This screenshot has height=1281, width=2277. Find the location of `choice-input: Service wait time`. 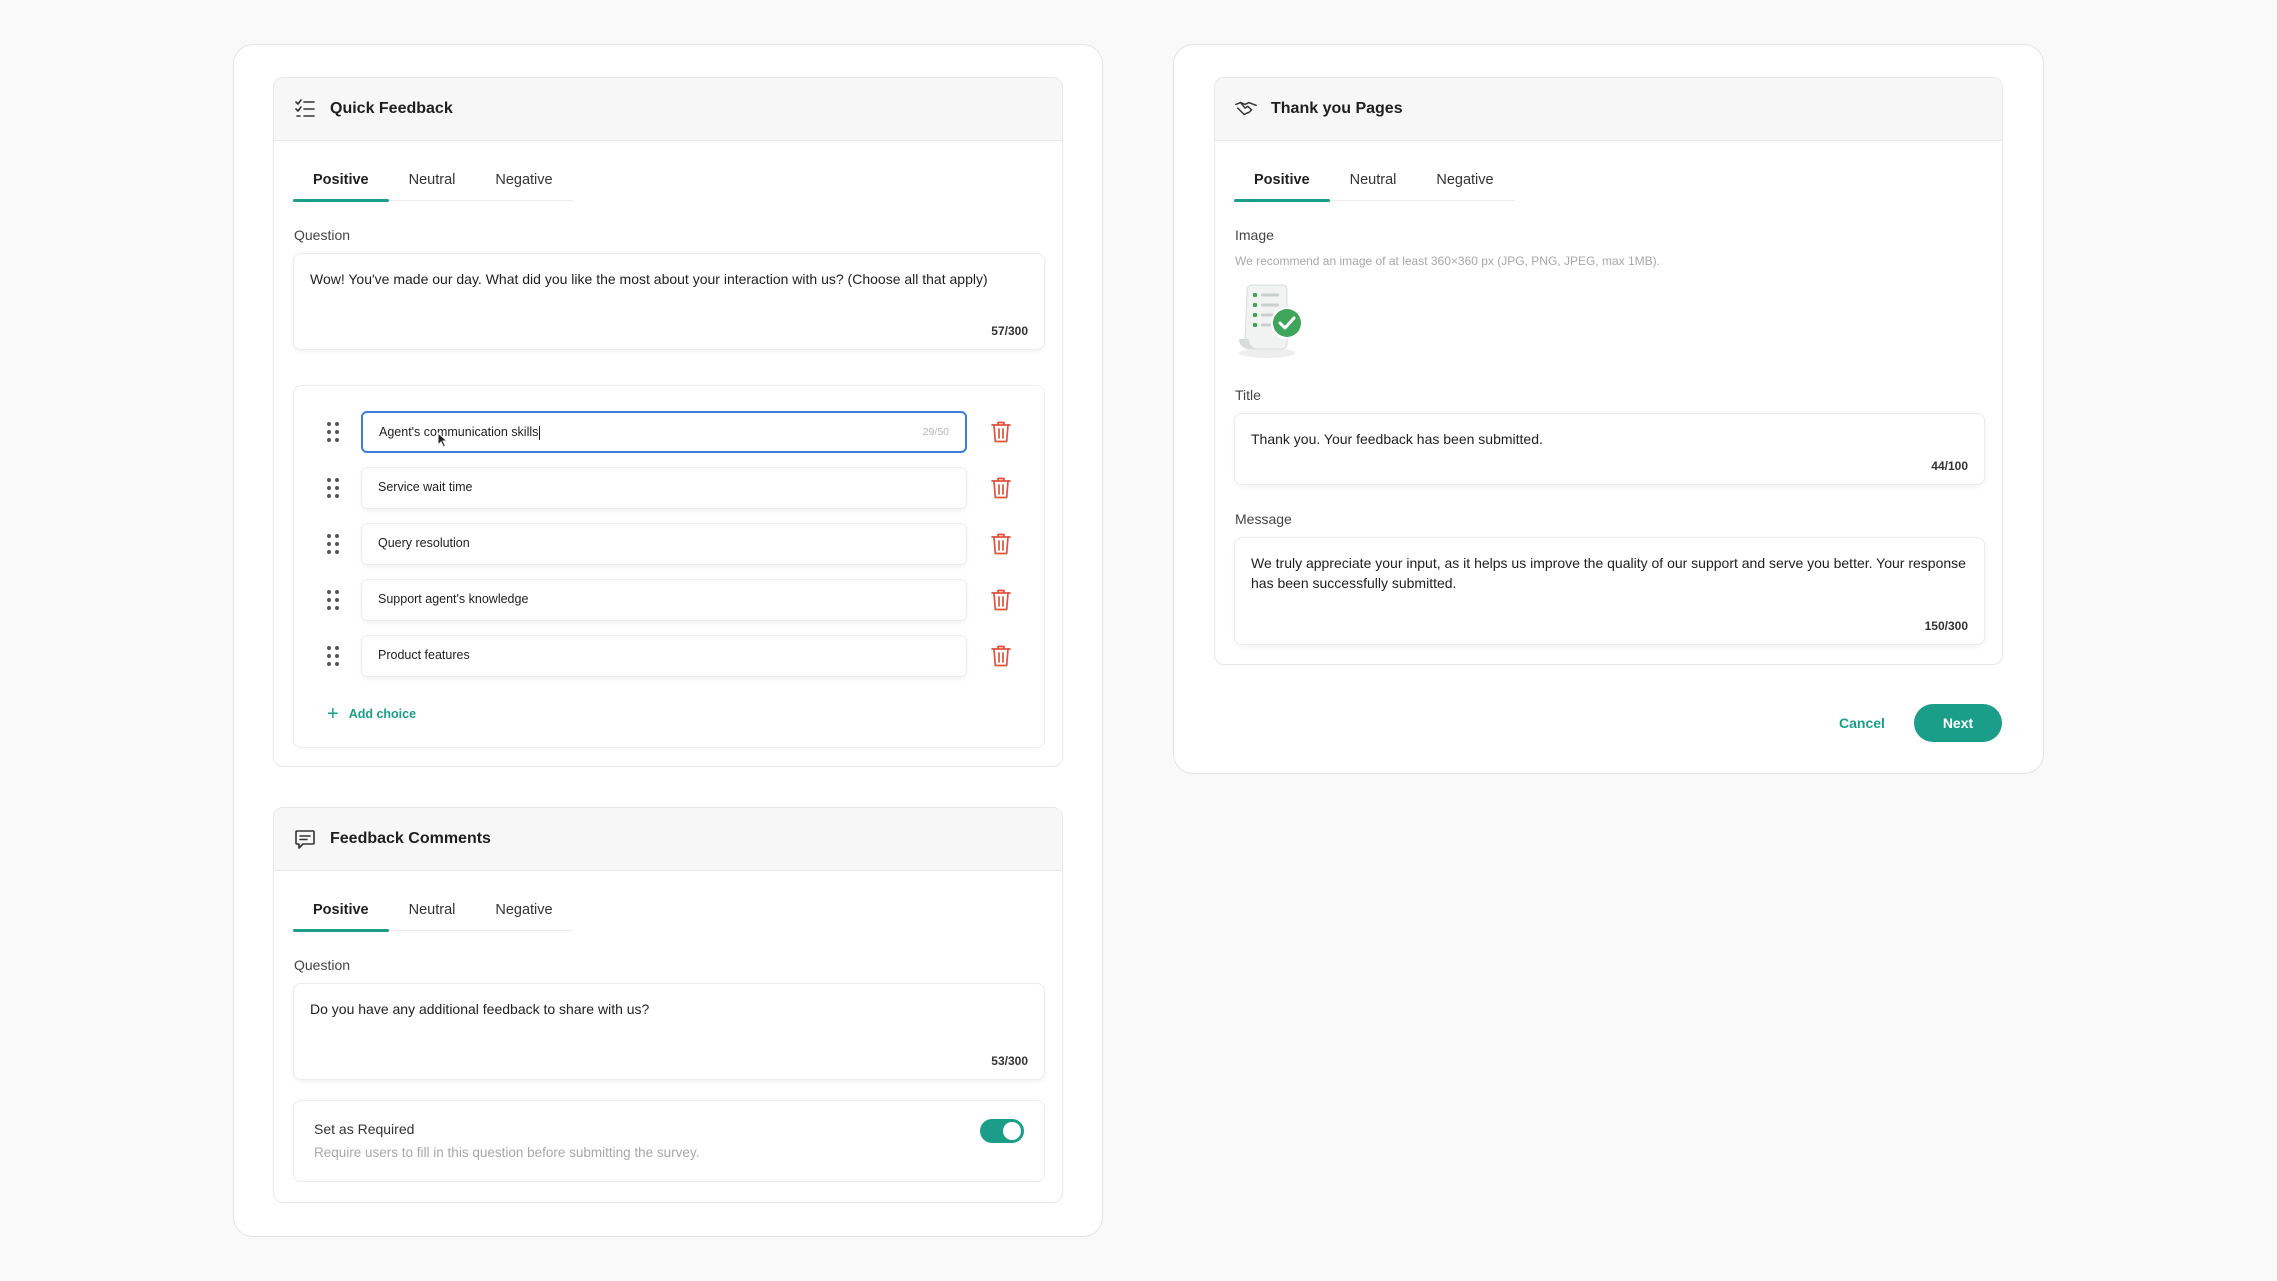

choice-input: Service wait time is located at coordinates (664, 488).